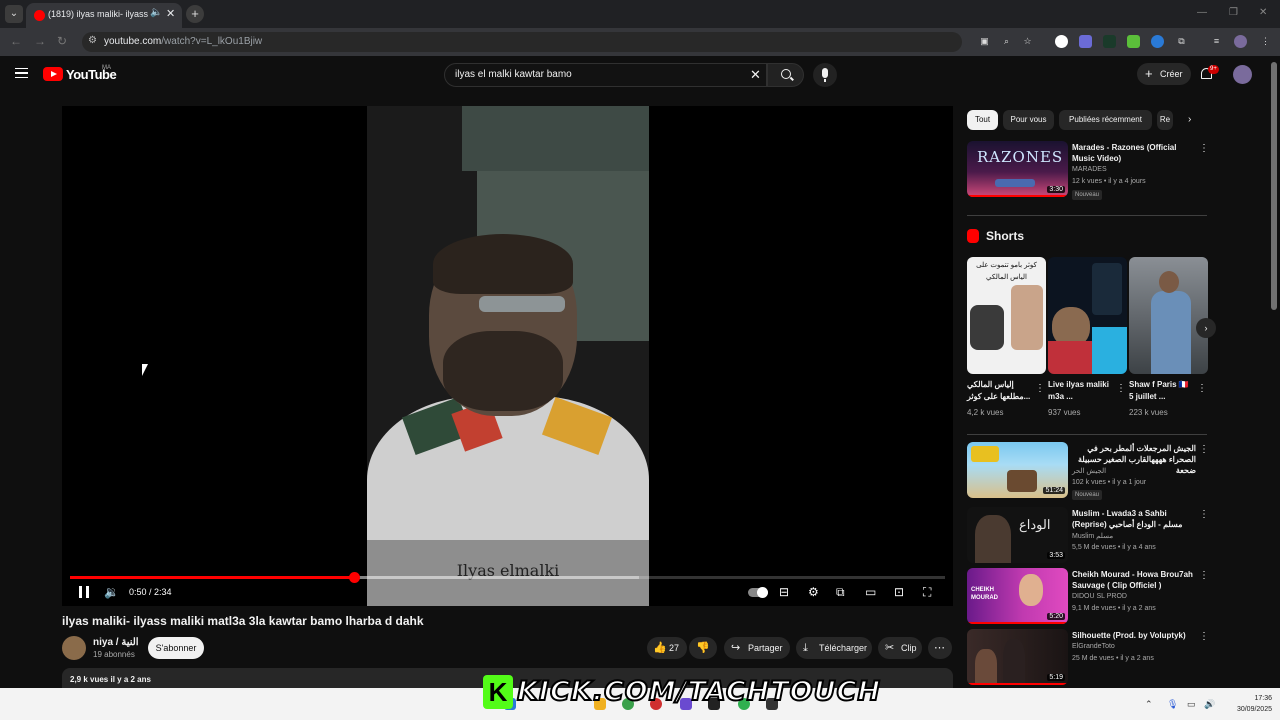  Describe the element at coordinates (899, 592) in the screenshot. I see `cast-icon: ⊡` at that location.